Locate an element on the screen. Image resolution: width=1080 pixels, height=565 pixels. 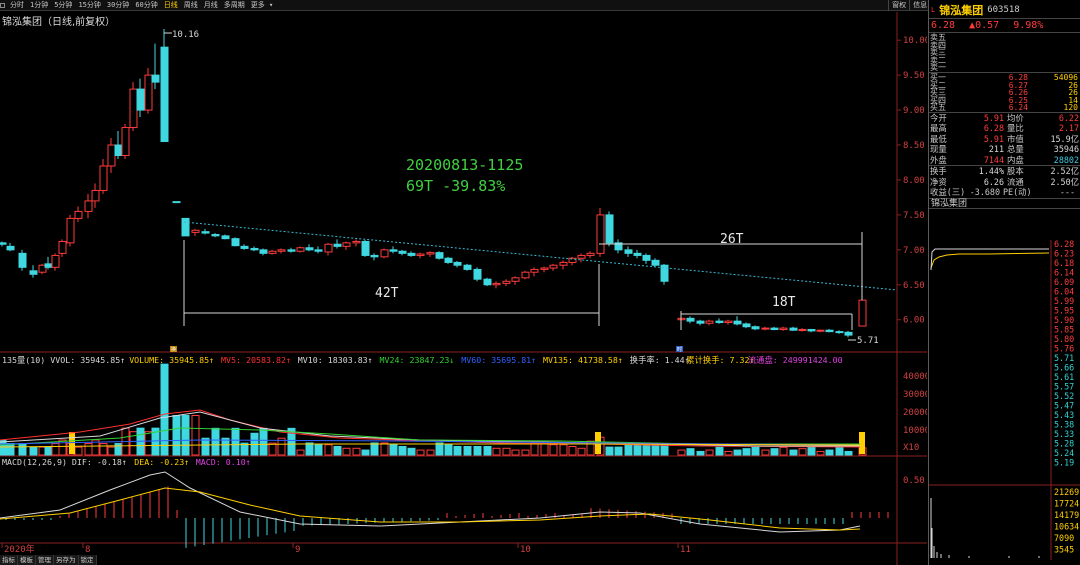
vol-legend-7: 换手率: 1.44↑ is located at coordinates (660, 360).